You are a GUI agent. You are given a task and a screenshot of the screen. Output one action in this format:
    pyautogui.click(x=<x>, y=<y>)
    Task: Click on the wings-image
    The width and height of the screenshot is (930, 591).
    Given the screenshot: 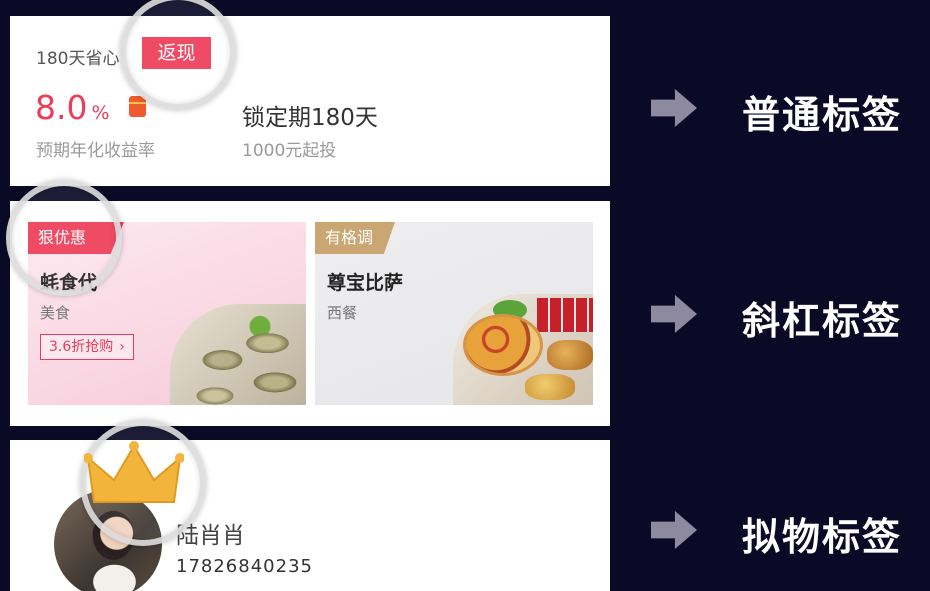 What is the action you would take?
    pyautogui.click(x=570, y=355)
    